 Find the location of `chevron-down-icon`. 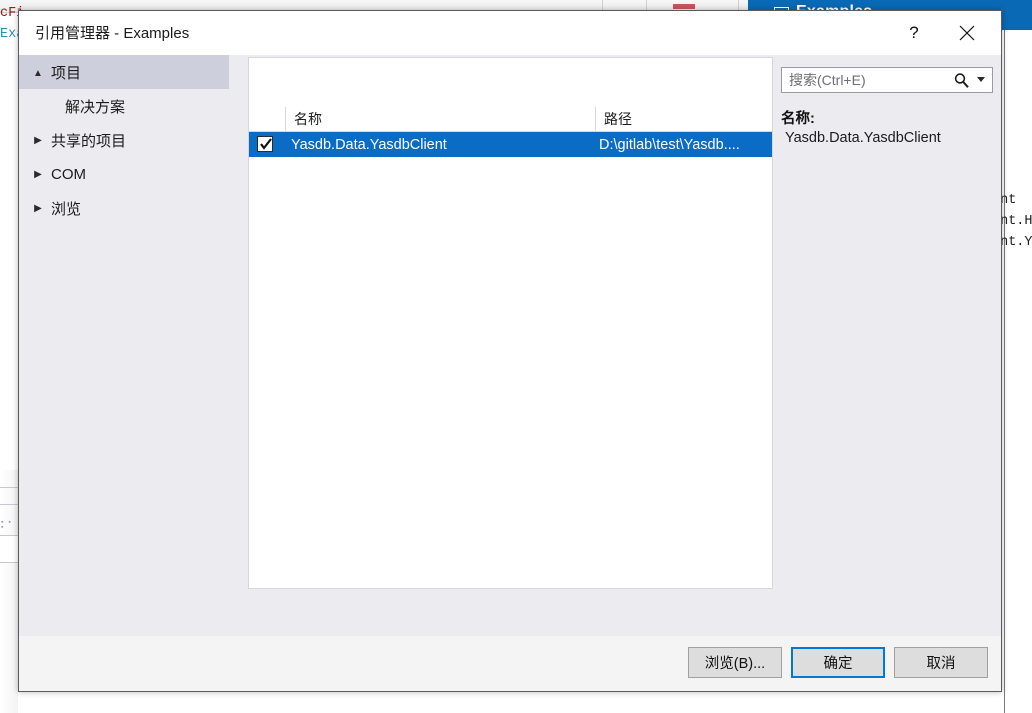

chevron-down-icon is located at coordinates (981, 79).